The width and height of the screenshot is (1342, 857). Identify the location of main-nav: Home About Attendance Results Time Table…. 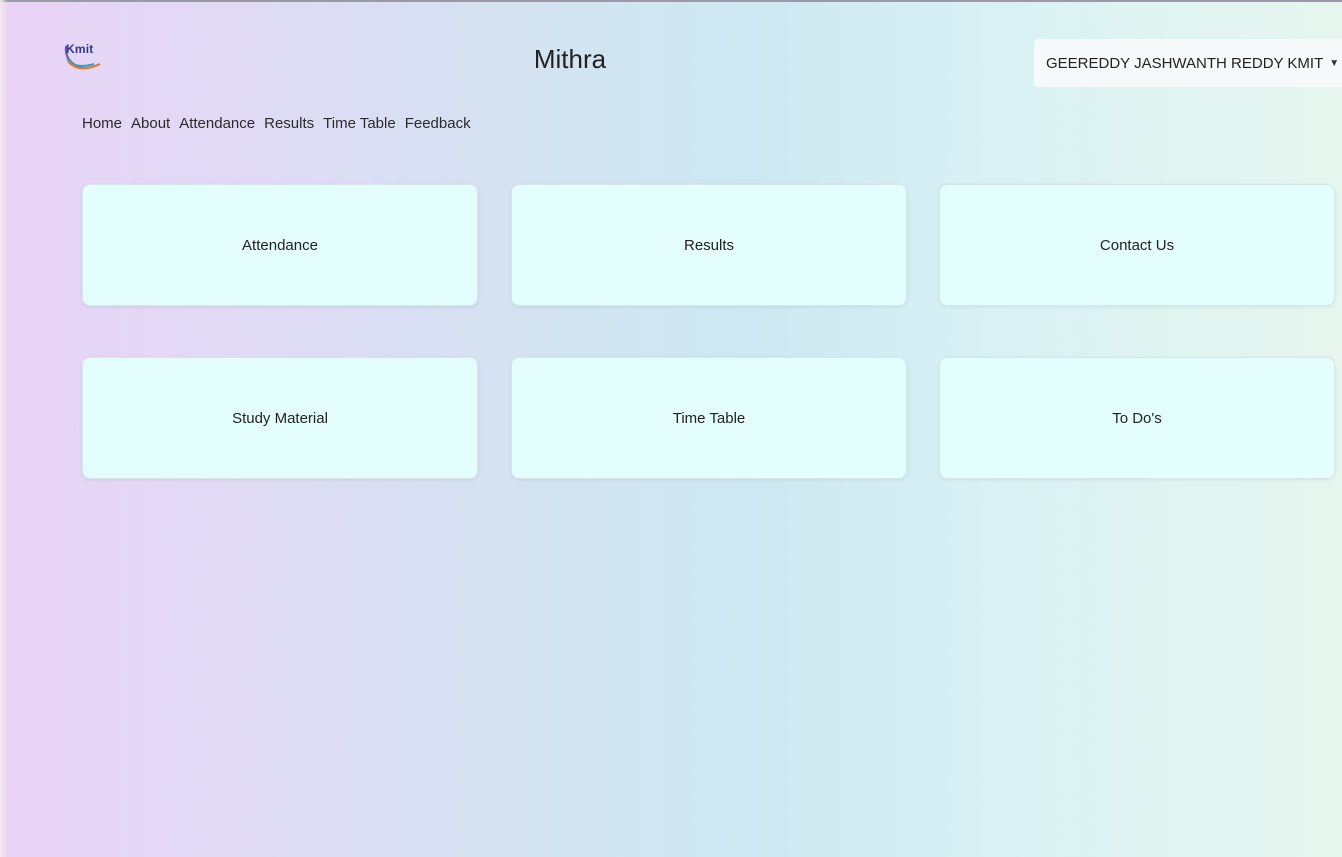
(281, 123).